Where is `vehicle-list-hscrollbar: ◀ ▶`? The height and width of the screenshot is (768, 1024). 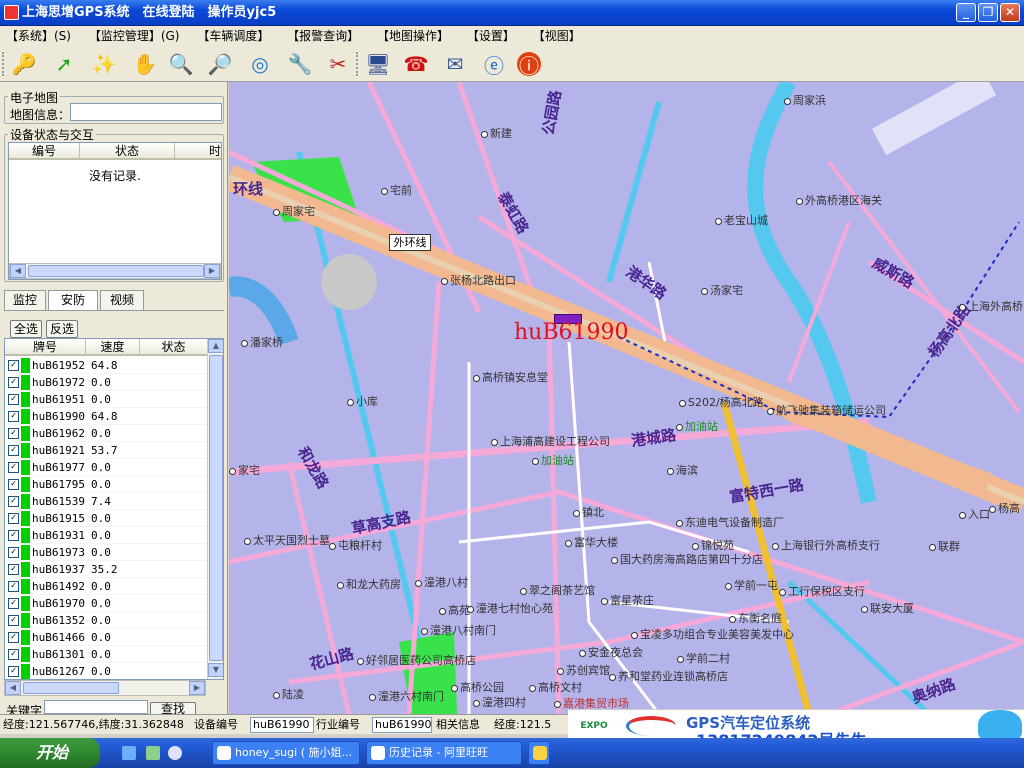 vehicle-list-hscrollbar: ◀ ▶ is located at coordinates (105, 688).